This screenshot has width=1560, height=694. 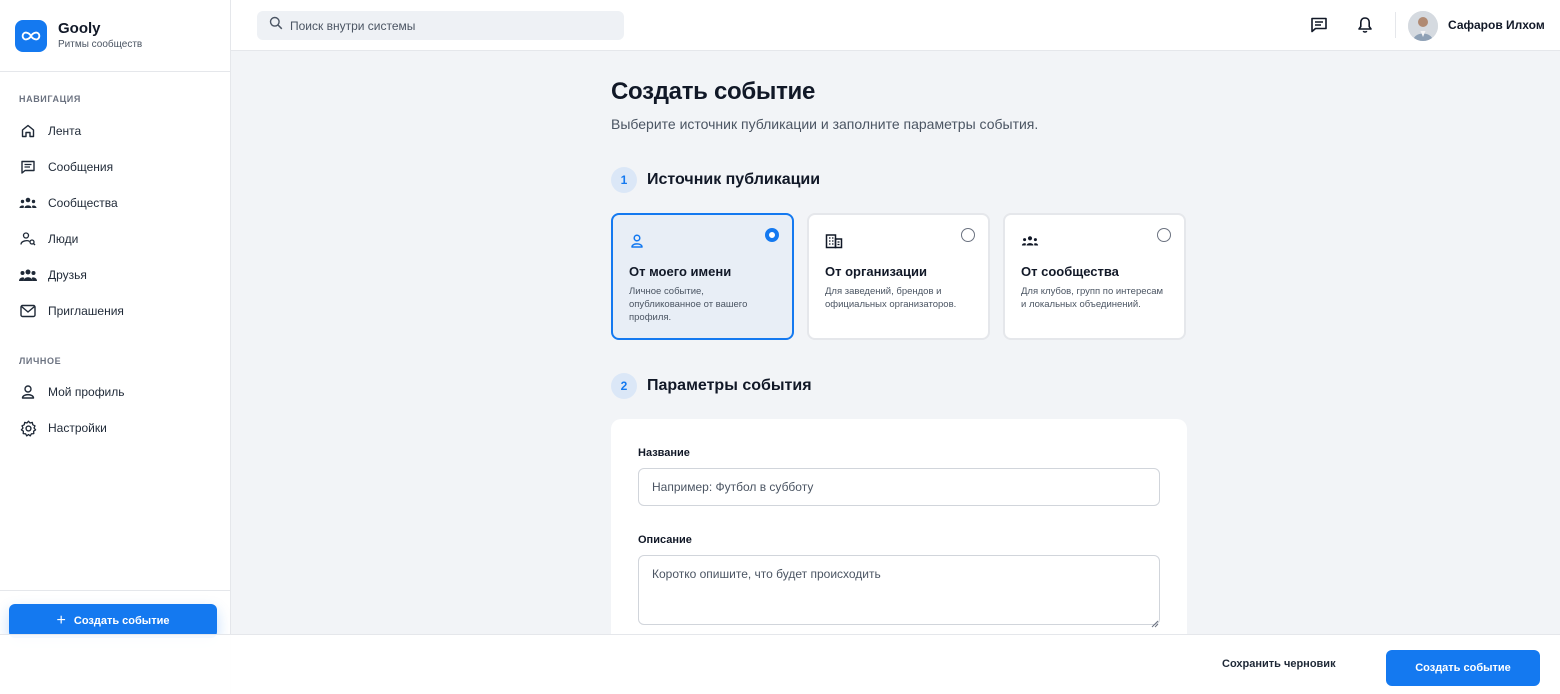 I want to click on step-publication-source: 1 Источник публикации, so click(x=715, y=180).